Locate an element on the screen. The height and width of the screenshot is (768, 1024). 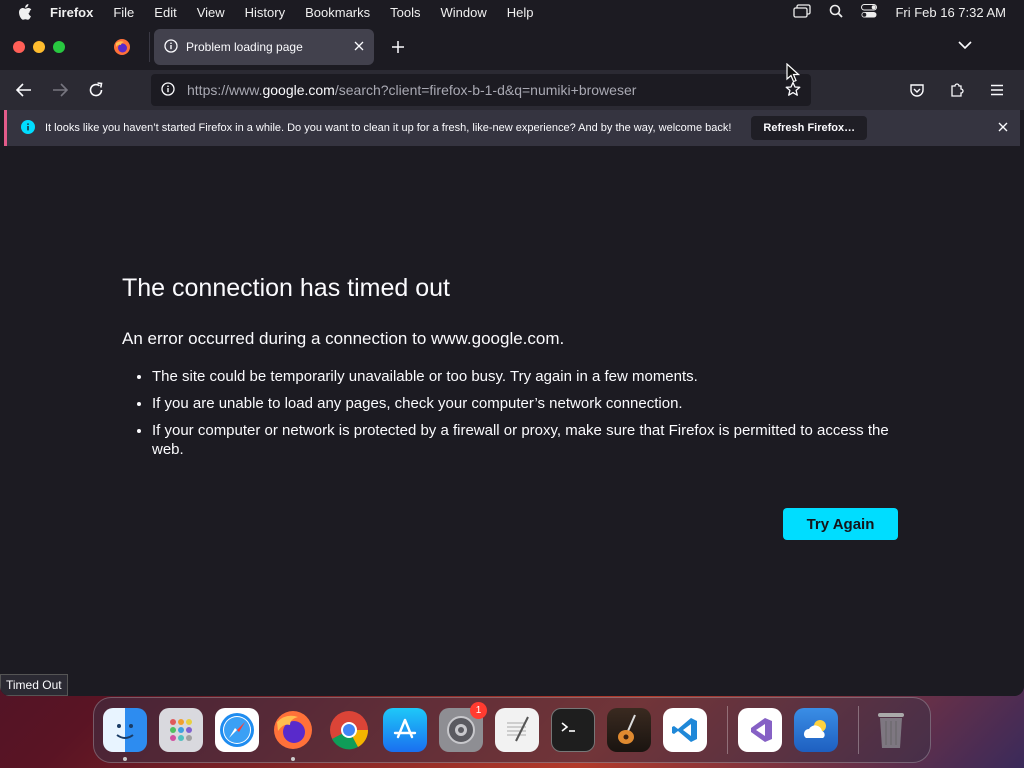
reload-button is located at coordinates (96, 90).